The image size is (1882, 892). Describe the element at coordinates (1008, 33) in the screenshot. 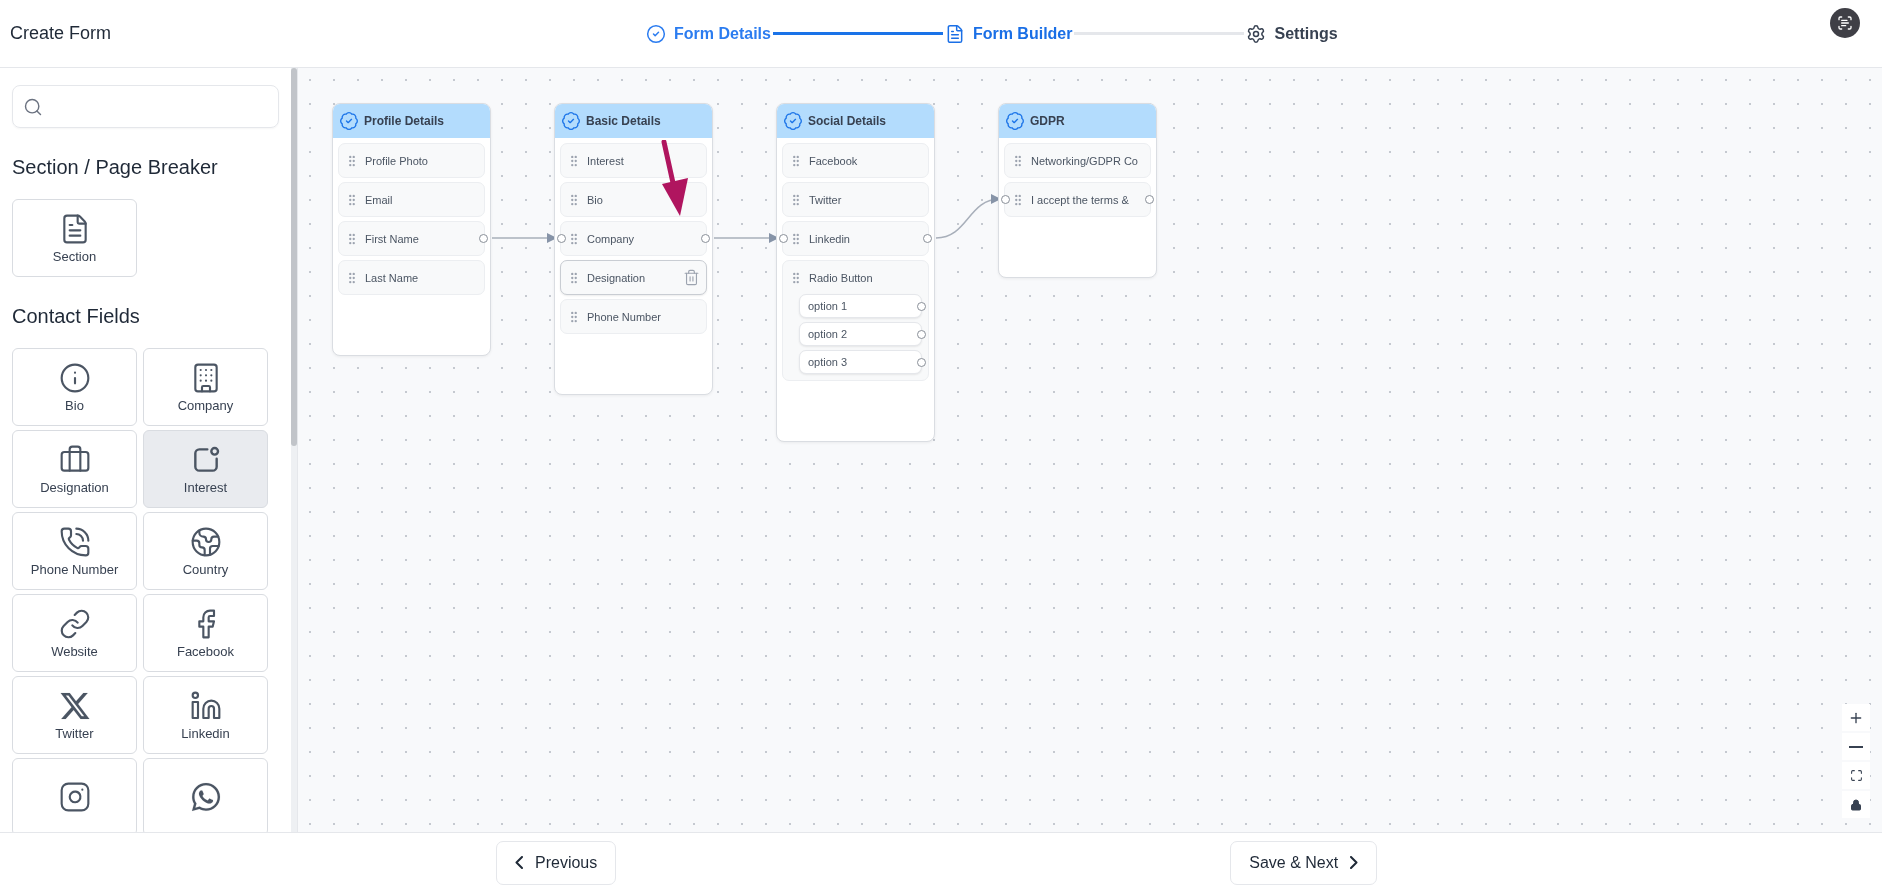

I see `step-tab: Form Builder` at that location.